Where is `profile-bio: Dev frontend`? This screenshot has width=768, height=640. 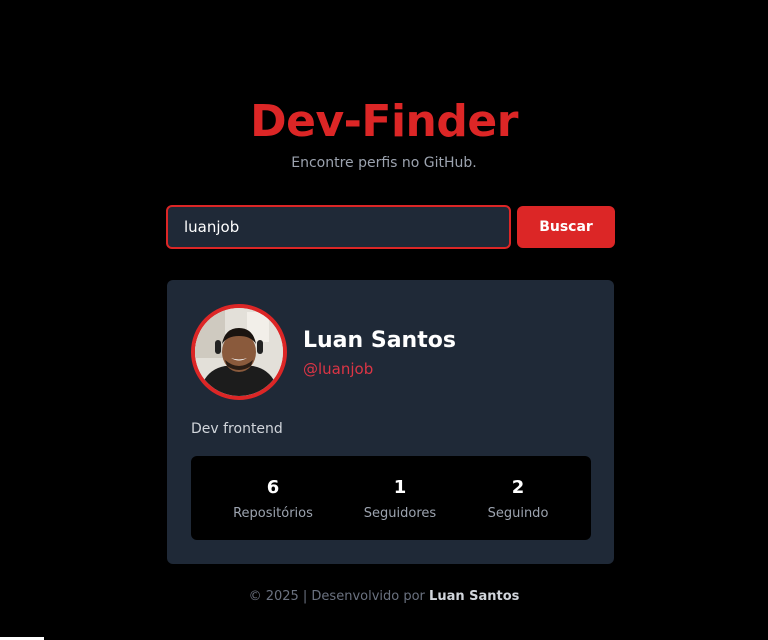 profile-bio: Dev frontend is located at coordinates (237, 429).